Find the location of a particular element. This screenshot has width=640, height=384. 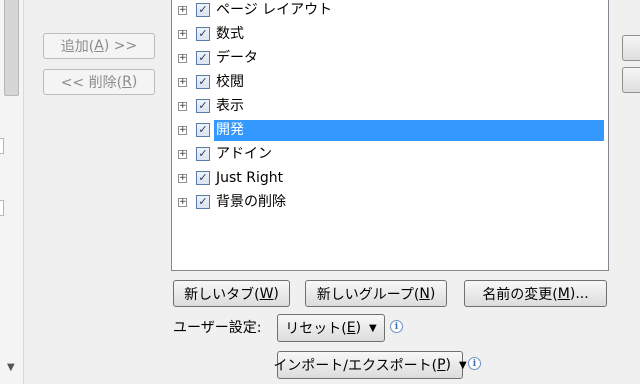

add-button: 追加(A) >> is located at coordinates (99, 46).